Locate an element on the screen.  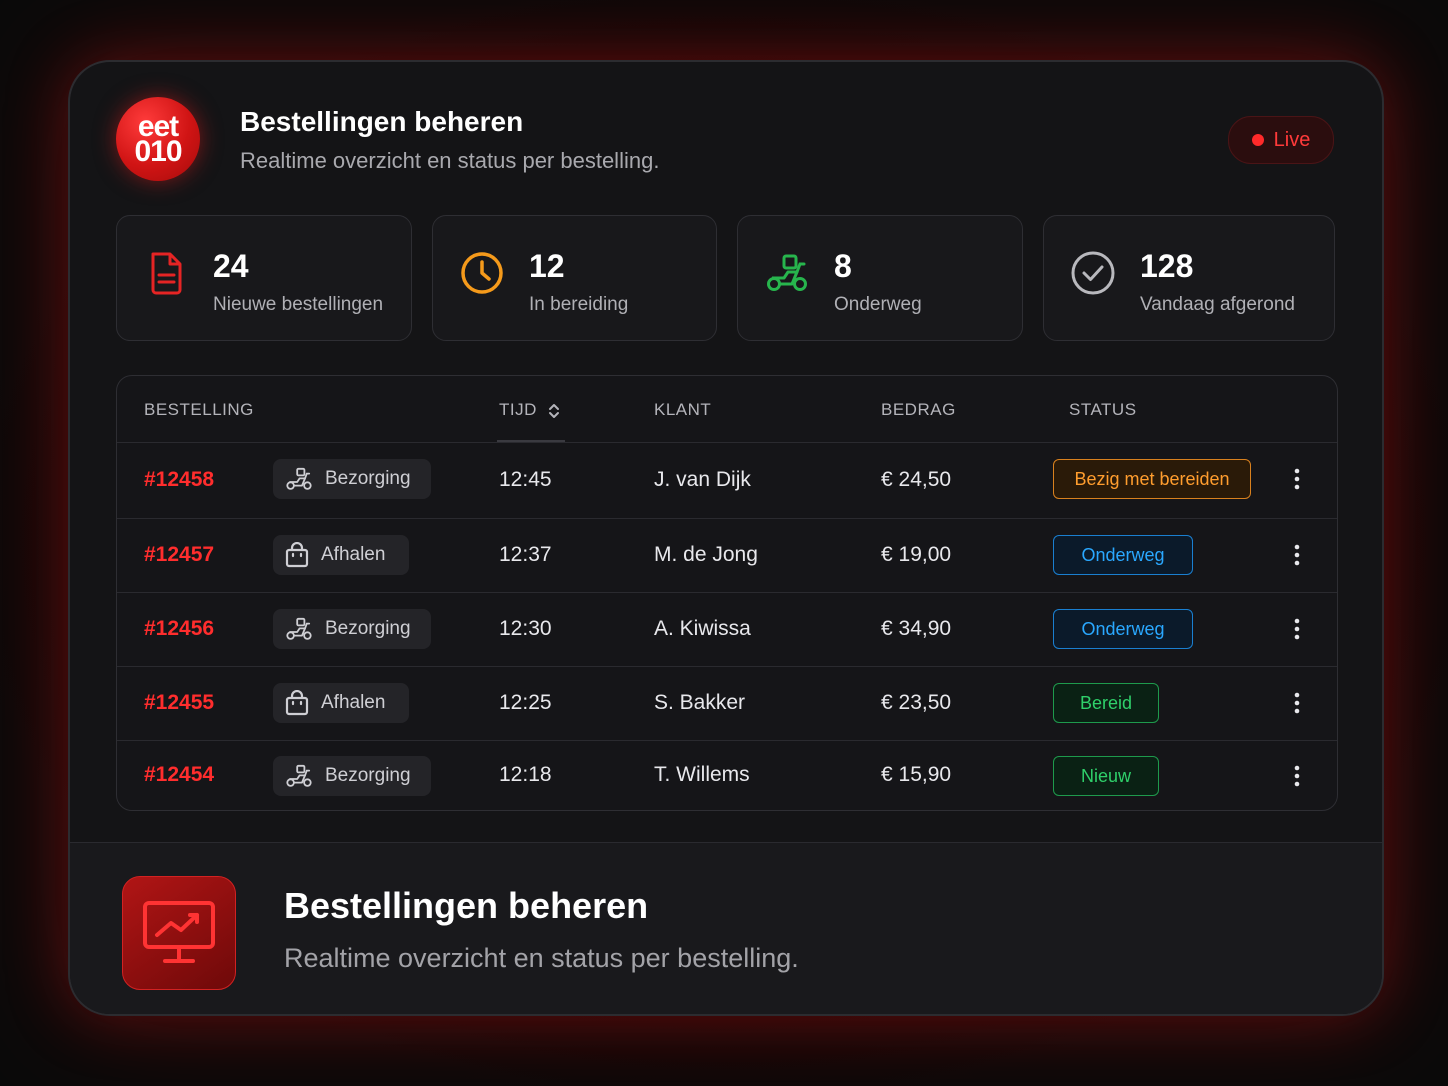
stat-card-in-preparation: 12 In bereiding is located at coordinates (574, 278).